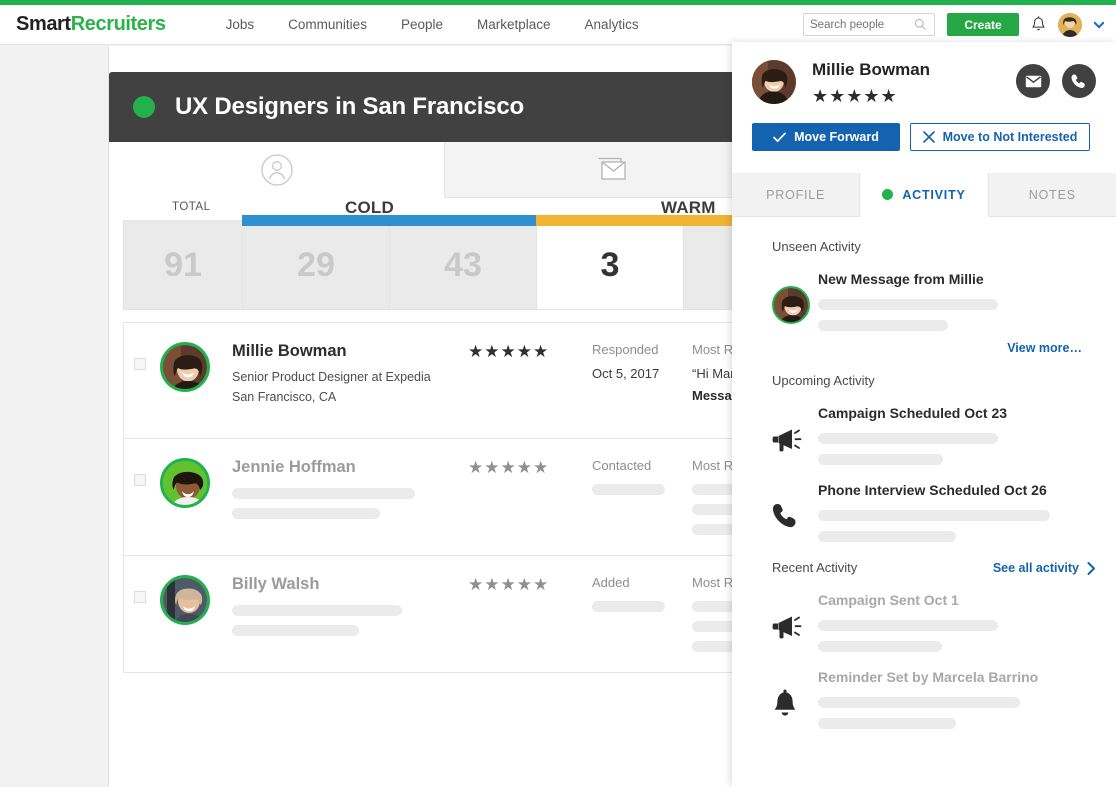 The height and width of the screenshot is (787, 1116). I want to click on section-heading-upcoming: Upcoming Activity, so click(934, 380).